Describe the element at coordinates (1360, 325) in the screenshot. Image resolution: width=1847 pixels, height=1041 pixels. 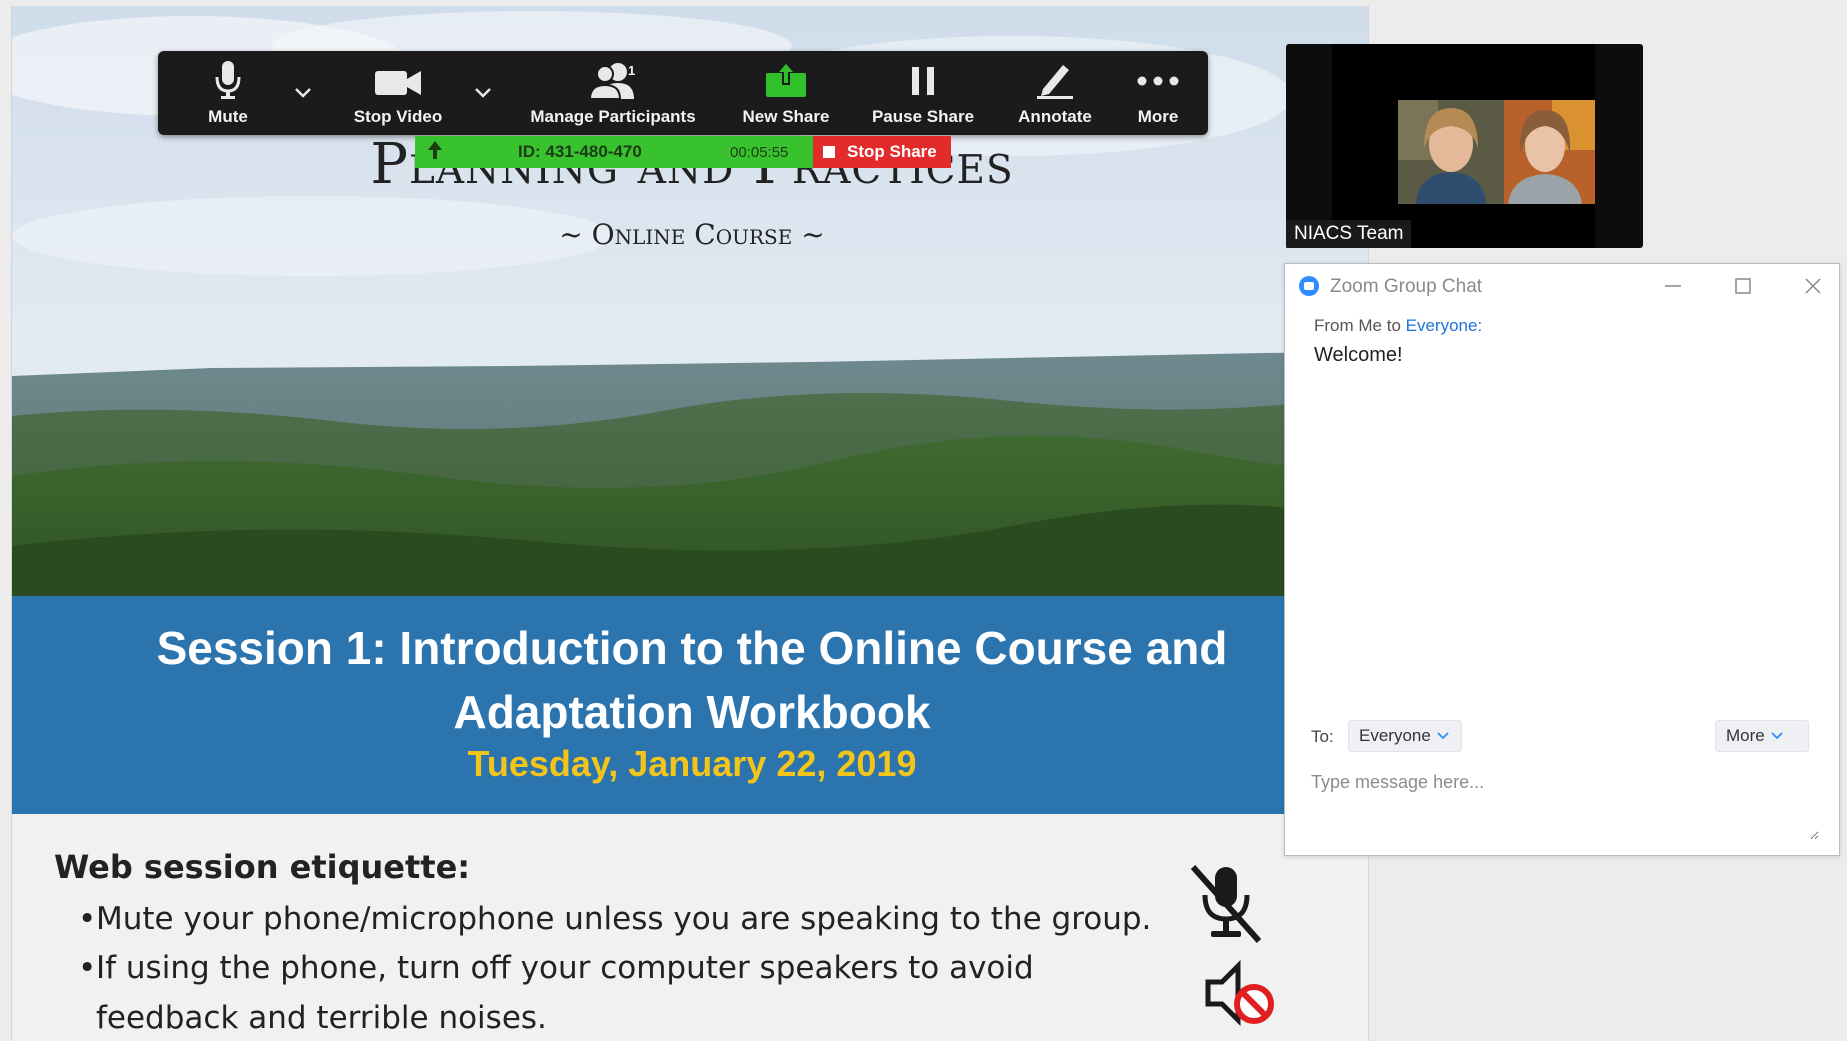
I see `chat-sender-prefix: From Me to` at that location.